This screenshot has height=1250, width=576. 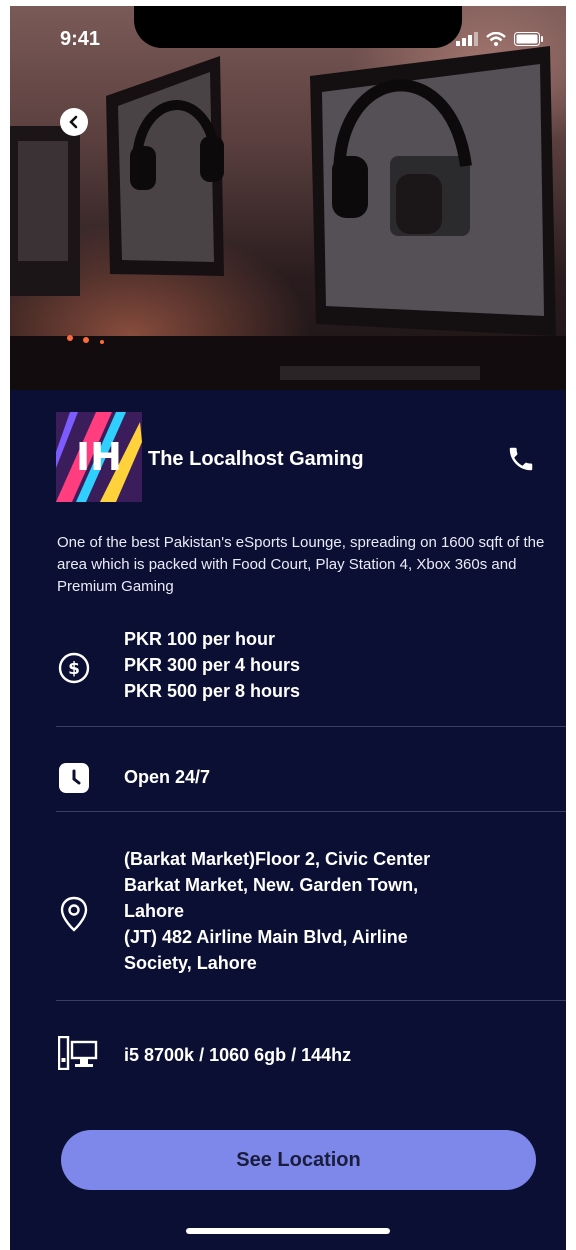 I want to click on venue-logo: IH, so click(x=99, y=457).